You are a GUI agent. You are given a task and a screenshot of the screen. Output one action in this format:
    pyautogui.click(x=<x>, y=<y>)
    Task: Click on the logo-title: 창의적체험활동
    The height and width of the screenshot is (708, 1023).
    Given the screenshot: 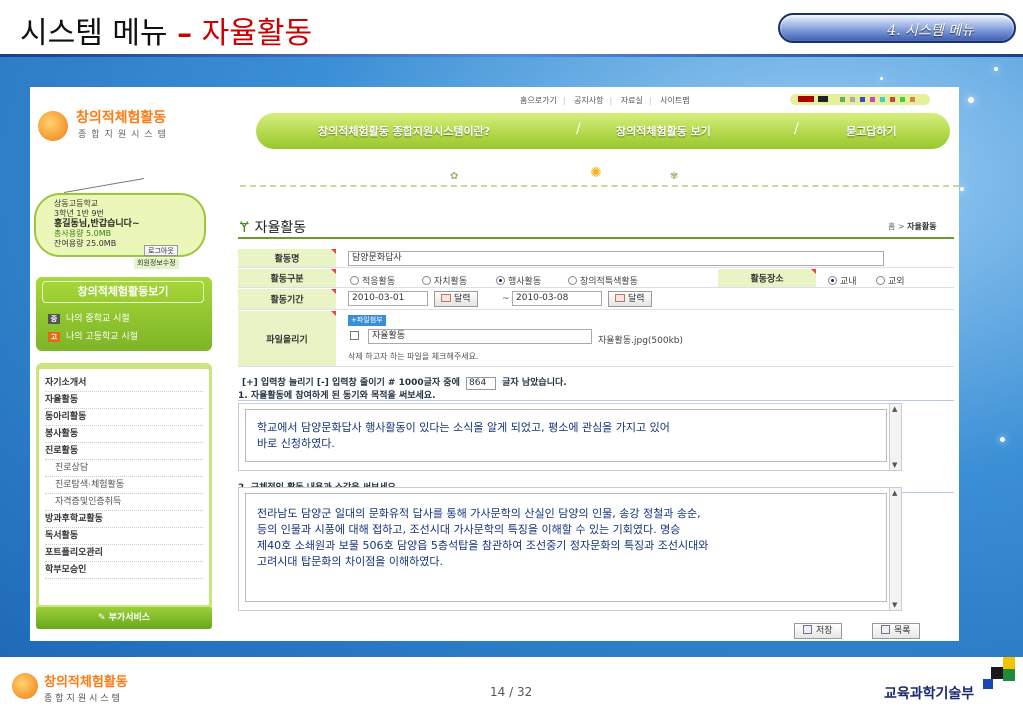 What is the action you would take?
    pyautogui.click(x=121, y=118)
    